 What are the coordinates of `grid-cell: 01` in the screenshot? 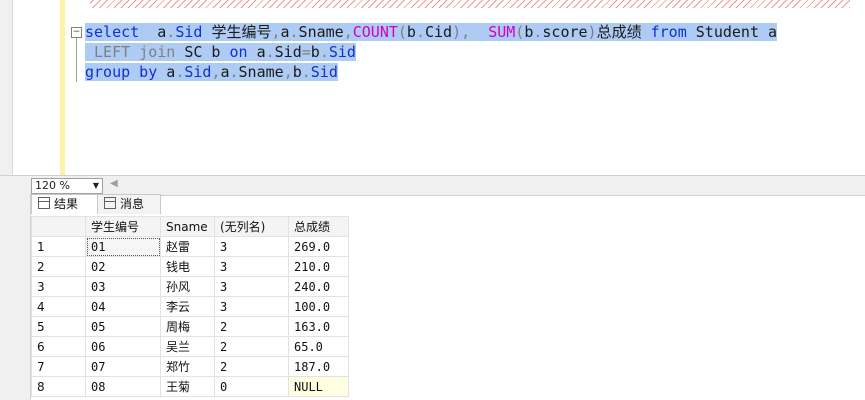 It's located at (123, 246).